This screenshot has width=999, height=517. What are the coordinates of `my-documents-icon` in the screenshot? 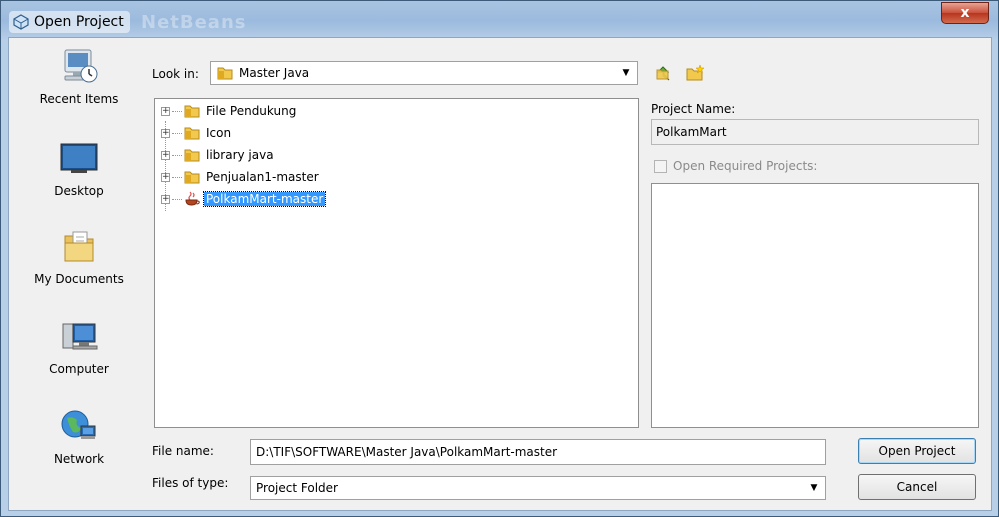 It's located at (79, 246).